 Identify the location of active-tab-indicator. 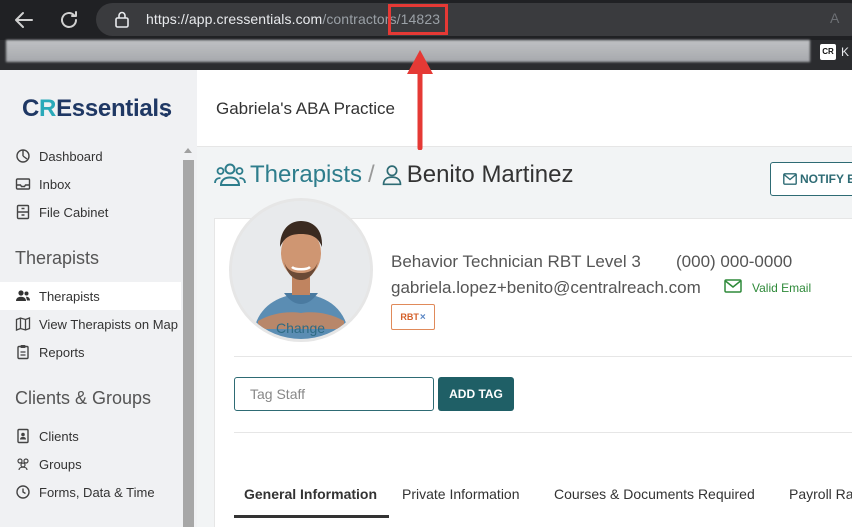
(311, 516).